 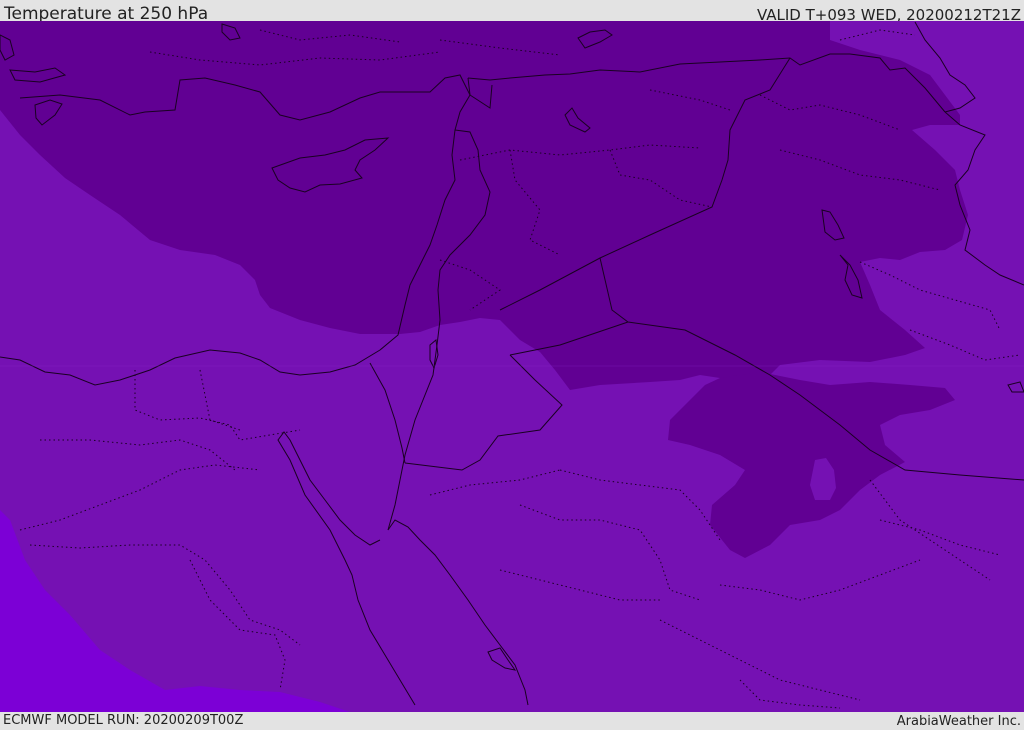 What do you see at coordinates (123, 720) in the screenshot?
I see `model-run-label: ECMWF MODEL RUN: 20200209T00Z` at bounding box center [123, 720].